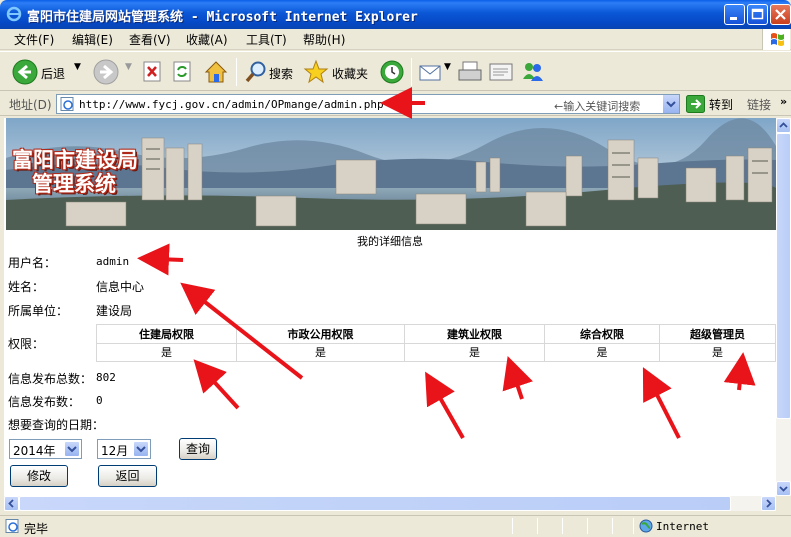  I want to click on scroll-up-icon, so click(783, 125).